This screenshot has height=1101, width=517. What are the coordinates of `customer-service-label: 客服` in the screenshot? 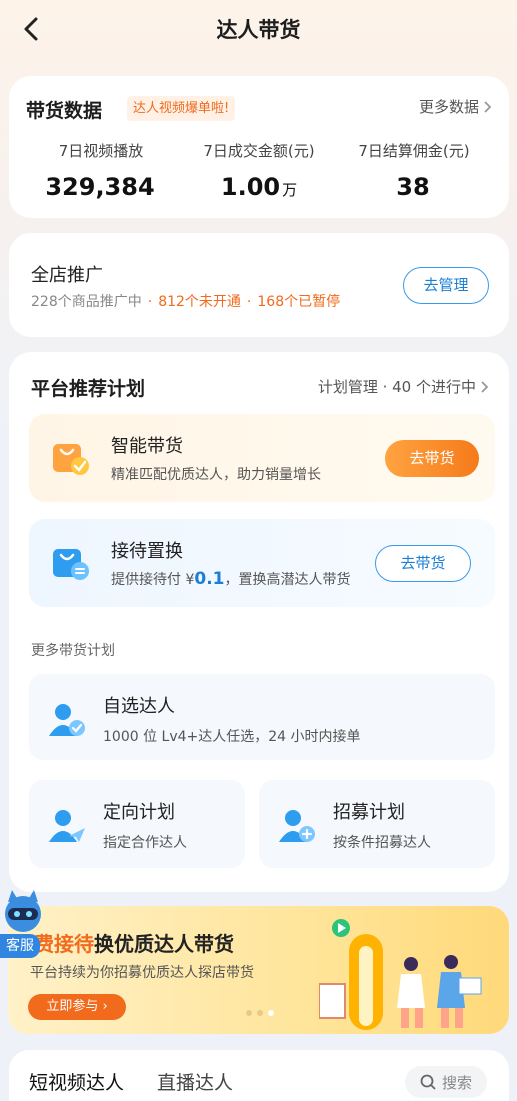 It's located at (20, 946).